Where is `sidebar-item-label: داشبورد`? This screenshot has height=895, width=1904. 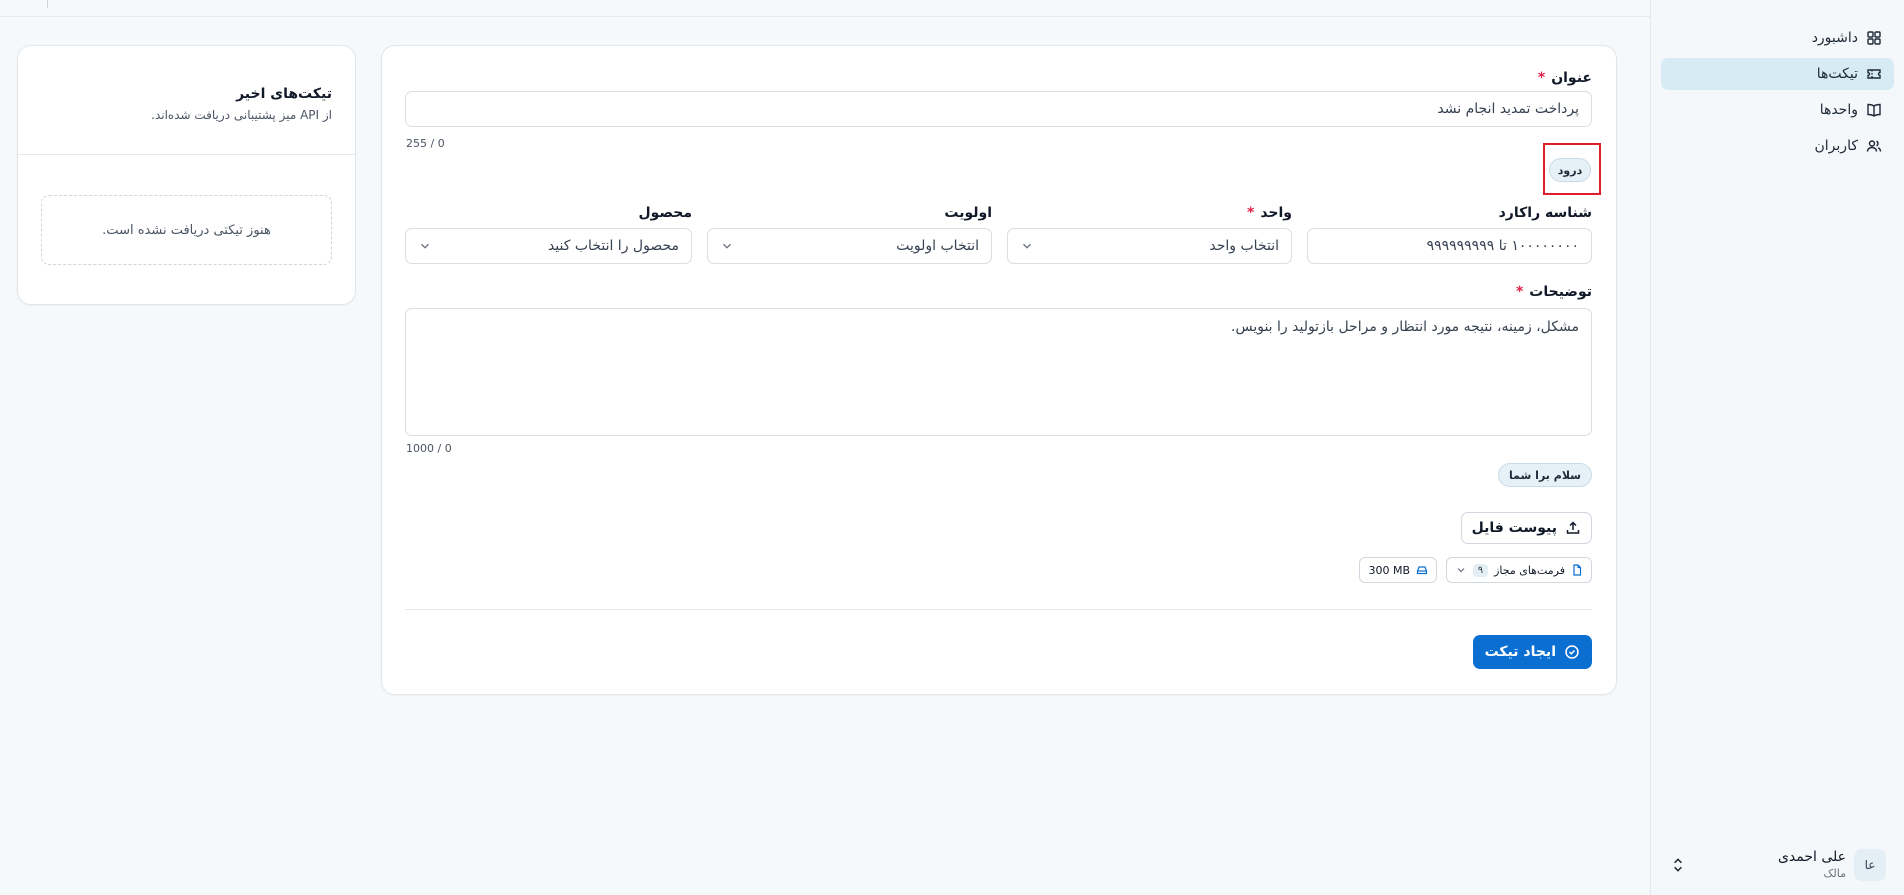 sidebar-item-label: داشبورد is located at coordinates (1834, 38).